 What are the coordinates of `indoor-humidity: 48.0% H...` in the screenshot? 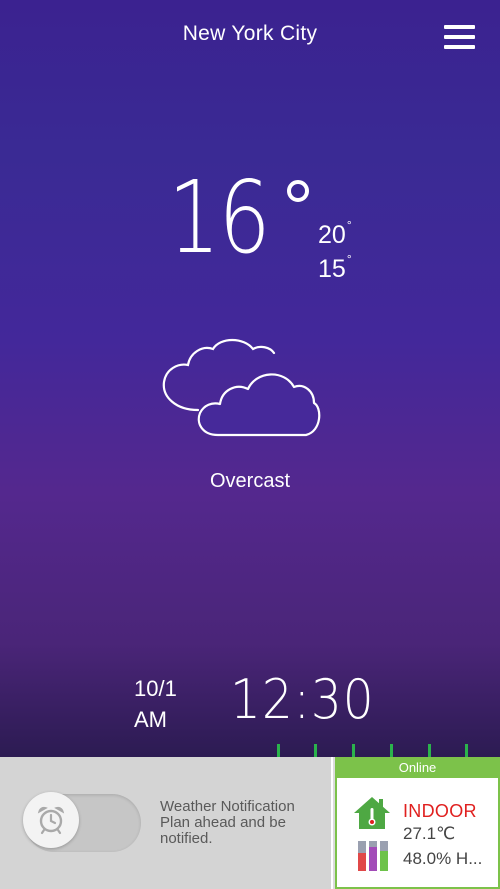 It's located at (443, 858).